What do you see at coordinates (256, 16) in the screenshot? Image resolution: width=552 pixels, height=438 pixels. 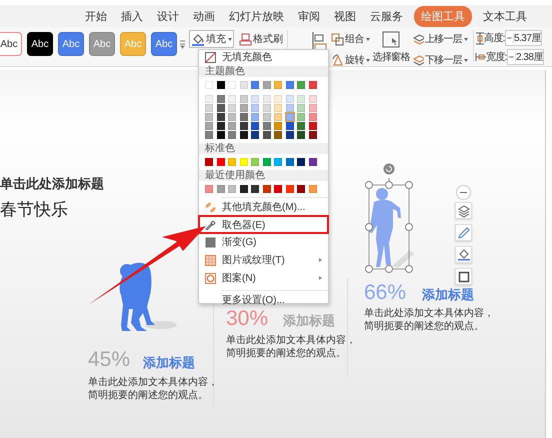 I see `ribbon-tab: 幻灯片放映` at bounding box center [256, 16].